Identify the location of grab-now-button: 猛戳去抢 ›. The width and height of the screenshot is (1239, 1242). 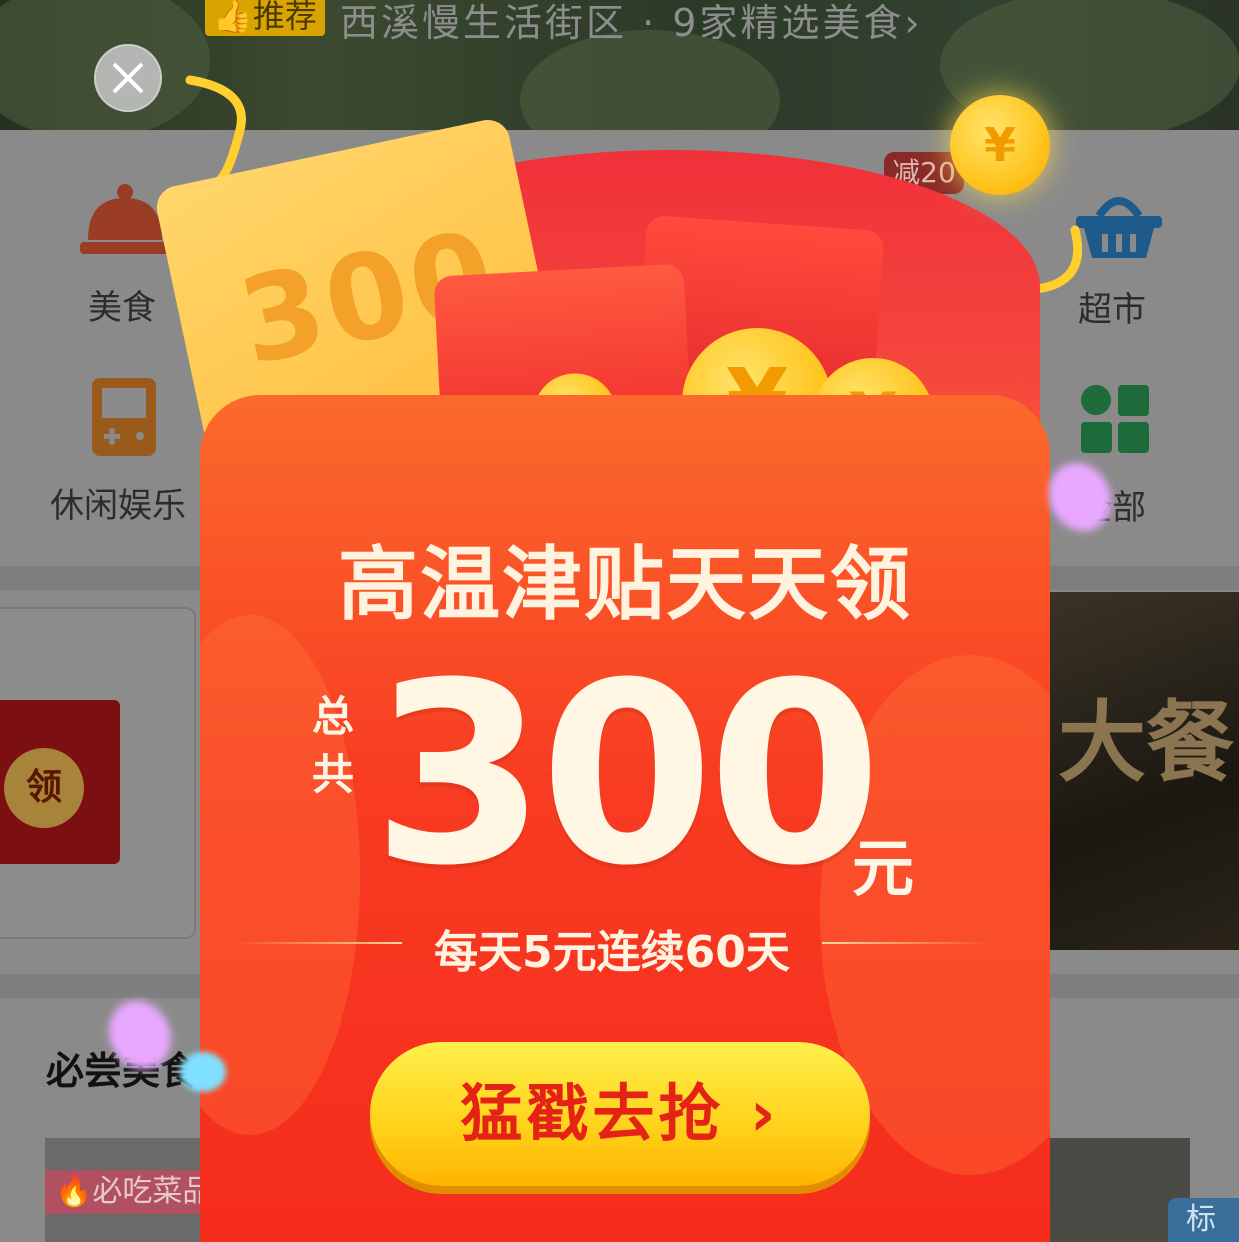
(620, 1114).